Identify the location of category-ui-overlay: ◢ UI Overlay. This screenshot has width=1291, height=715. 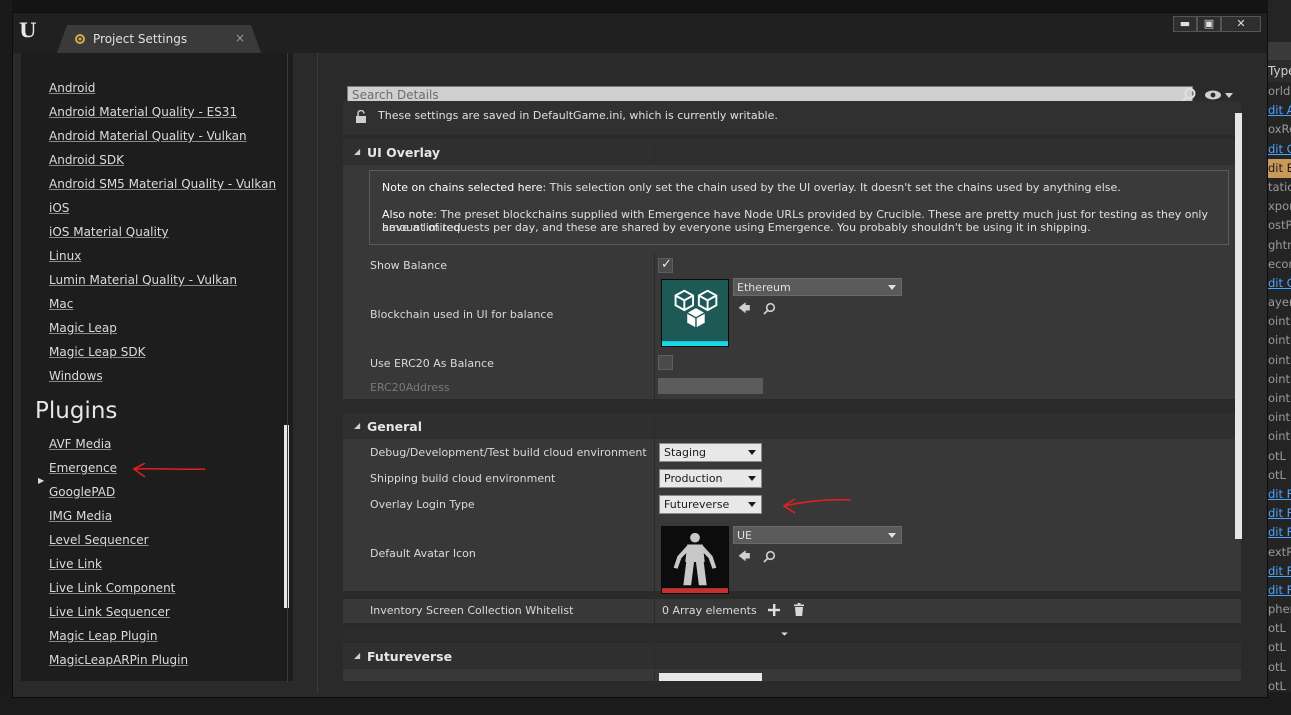
(792, 152).